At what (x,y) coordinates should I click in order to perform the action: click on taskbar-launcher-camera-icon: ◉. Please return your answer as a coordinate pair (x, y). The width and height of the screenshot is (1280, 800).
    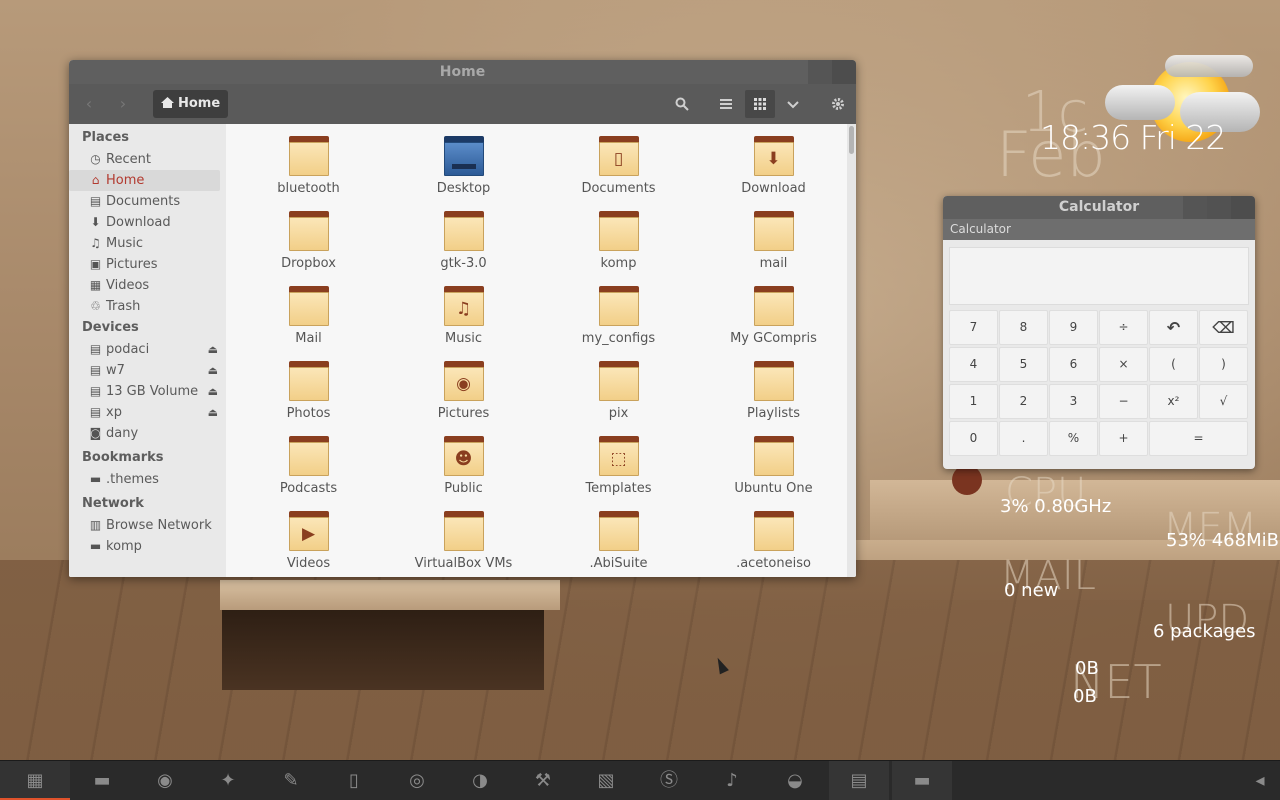
    Looking at the image, I should click on (165, 780).